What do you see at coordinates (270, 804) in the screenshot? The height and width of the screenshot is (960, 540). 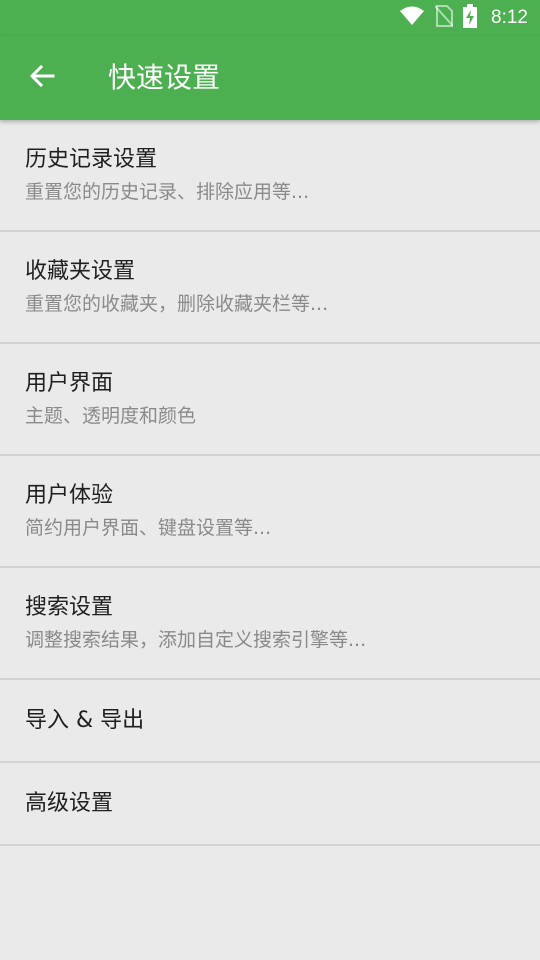 I see `settings-item-advanced: 高级设置` at bounding box center [270, 804].